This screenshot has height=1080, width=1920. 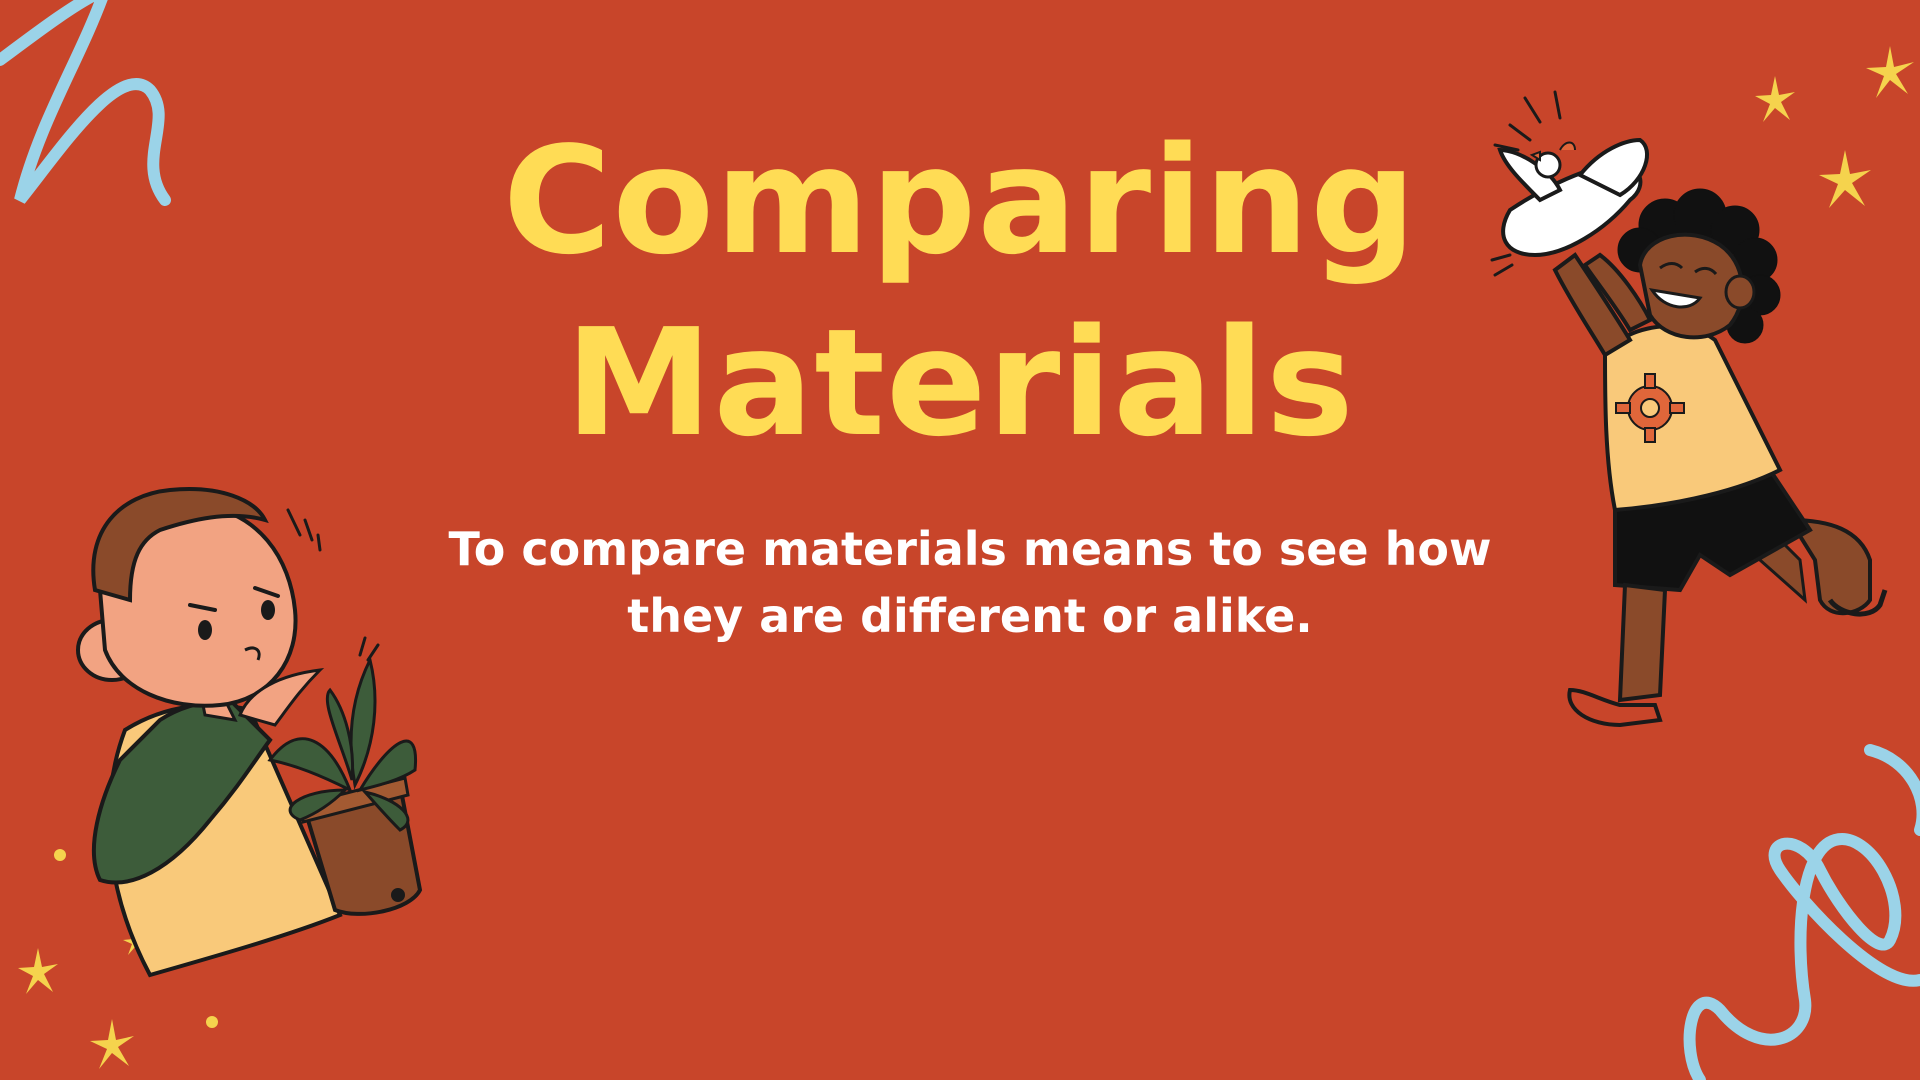 What do you see at coordinates (960, 201) in the screenshot?
I see `title-line-1: Comparing` at bounding box center [960, 201].